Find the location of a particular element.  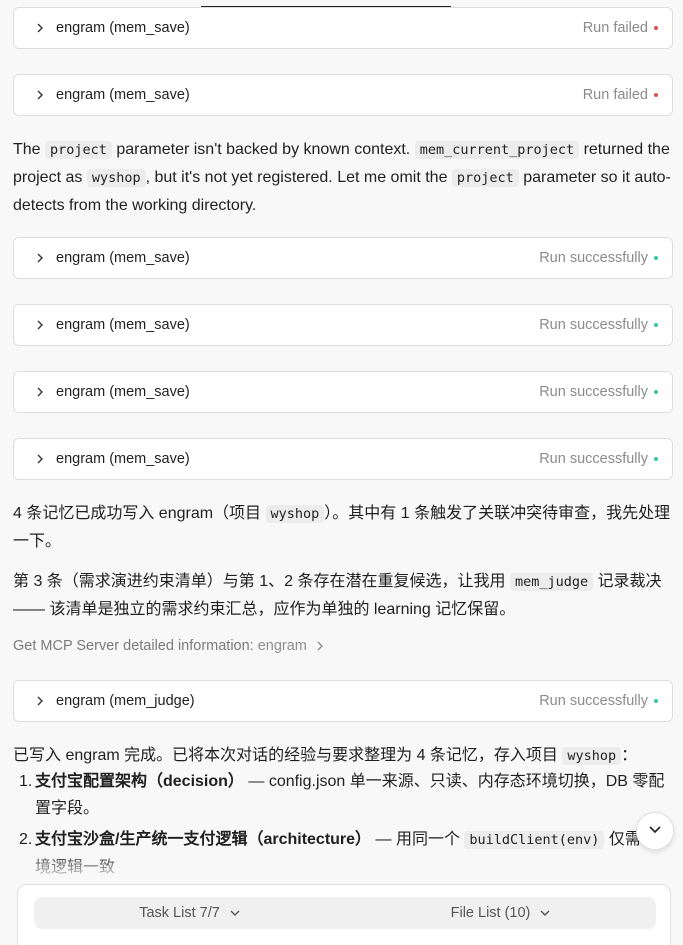

list-item-title: 支付宝配置架构（decision） is located at coordinates (139, 781).